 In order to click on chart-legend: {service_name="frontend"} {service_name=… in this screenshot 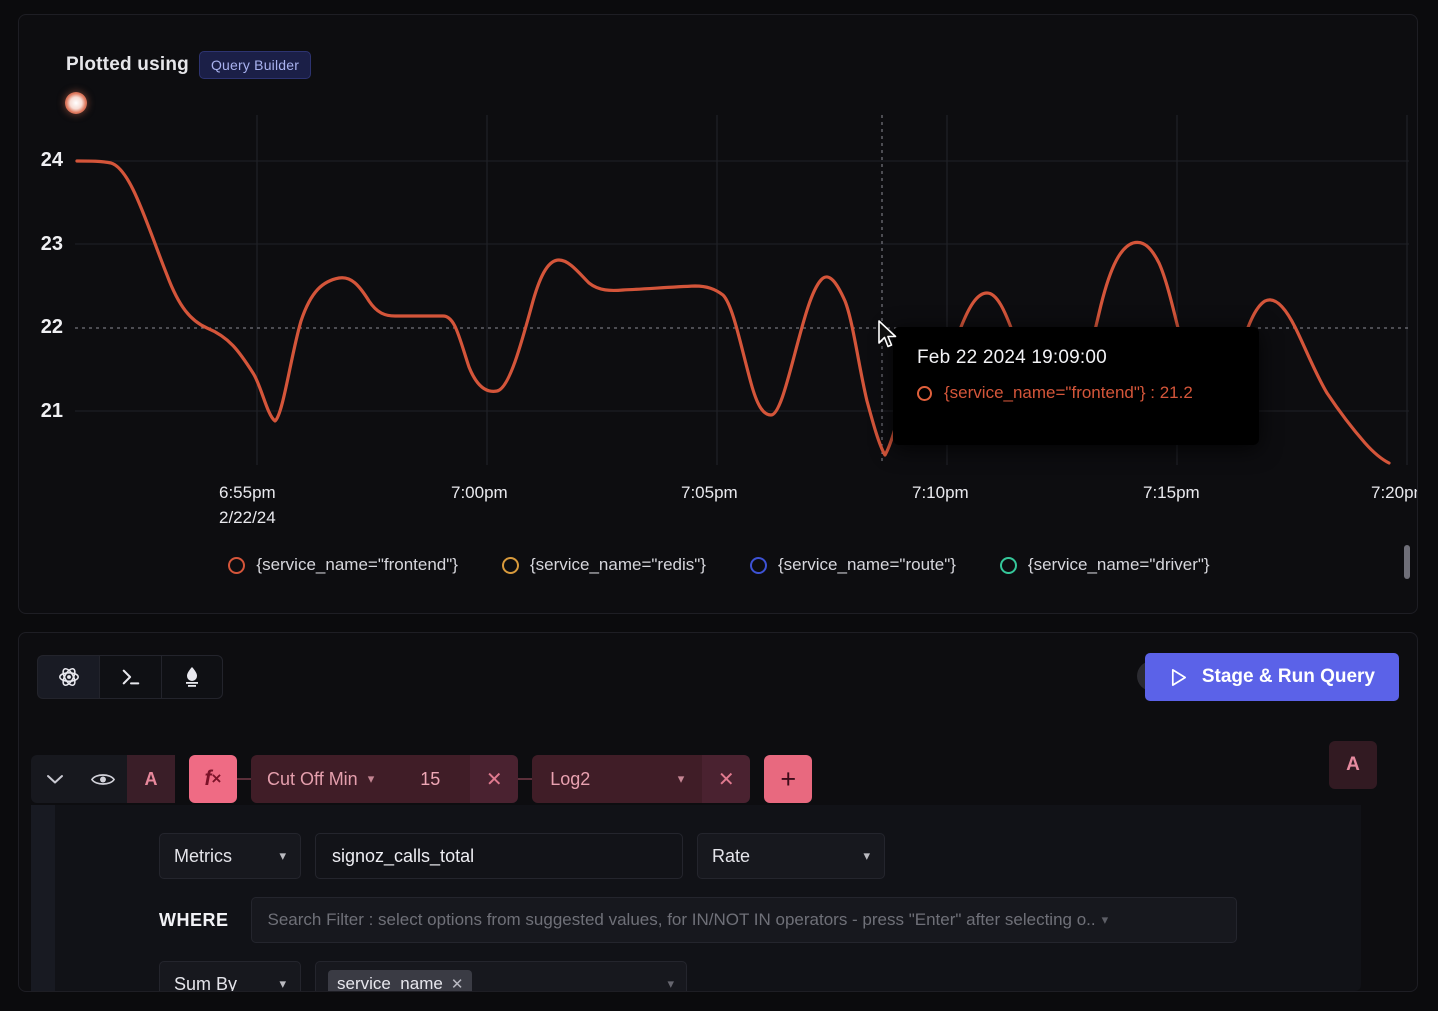, I will do `click(718, 565)`.